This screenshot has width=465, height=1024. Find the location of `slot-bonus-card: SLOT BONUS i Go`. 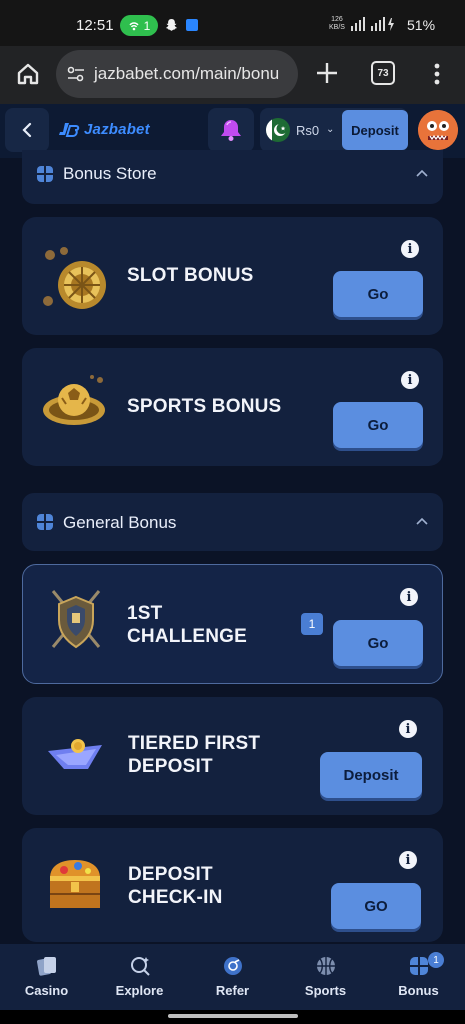

slot-bonus-card: SLOT BONUS i Go is located at coordinates (232, 276).